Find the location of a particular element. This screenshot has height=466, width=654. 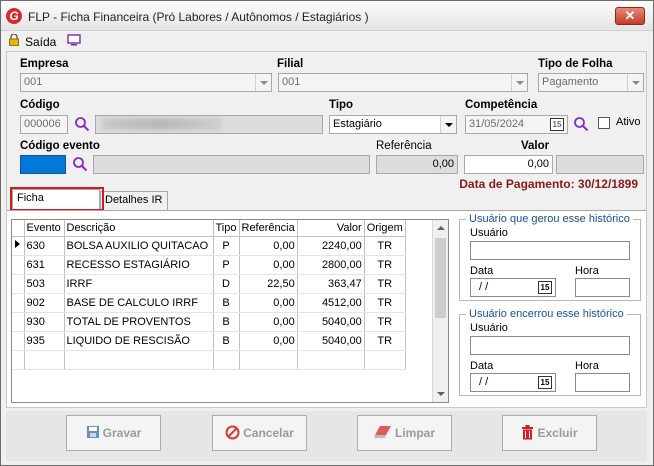

col-tipo: Tipo is located at coordinates (226, 228).